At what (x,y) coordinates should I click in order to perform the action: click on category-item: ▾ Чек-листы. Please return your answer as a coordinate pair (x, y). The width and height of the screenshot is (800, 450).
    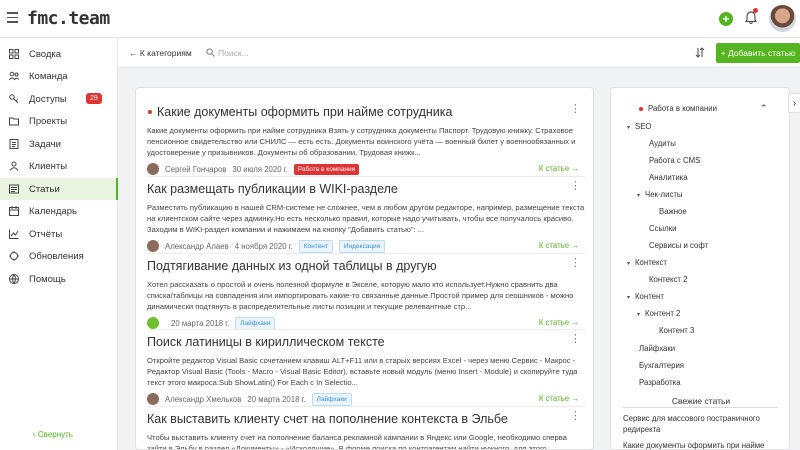
    Looking at the image, I should click on (660, 194).